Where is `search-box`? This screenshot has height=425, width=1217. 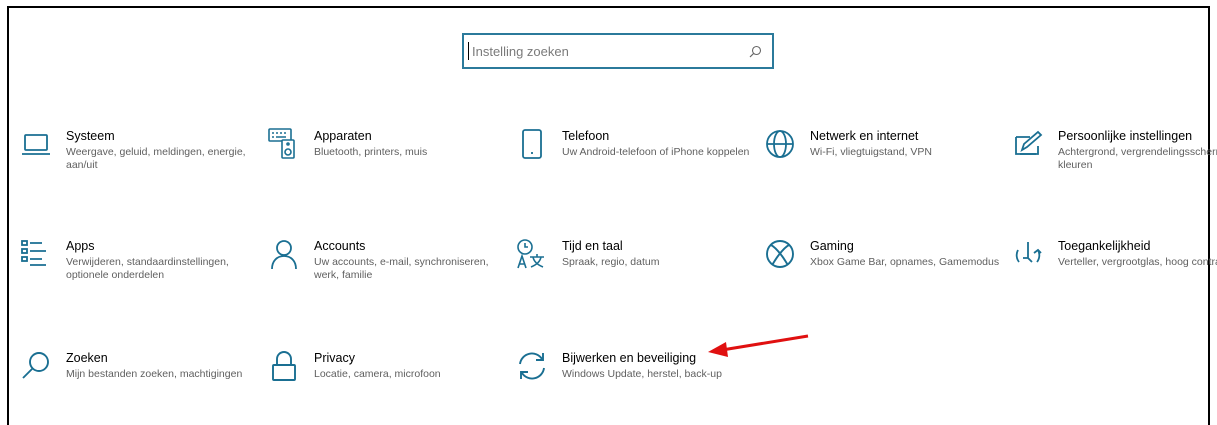 search-box is located at coordinates (618, 51).